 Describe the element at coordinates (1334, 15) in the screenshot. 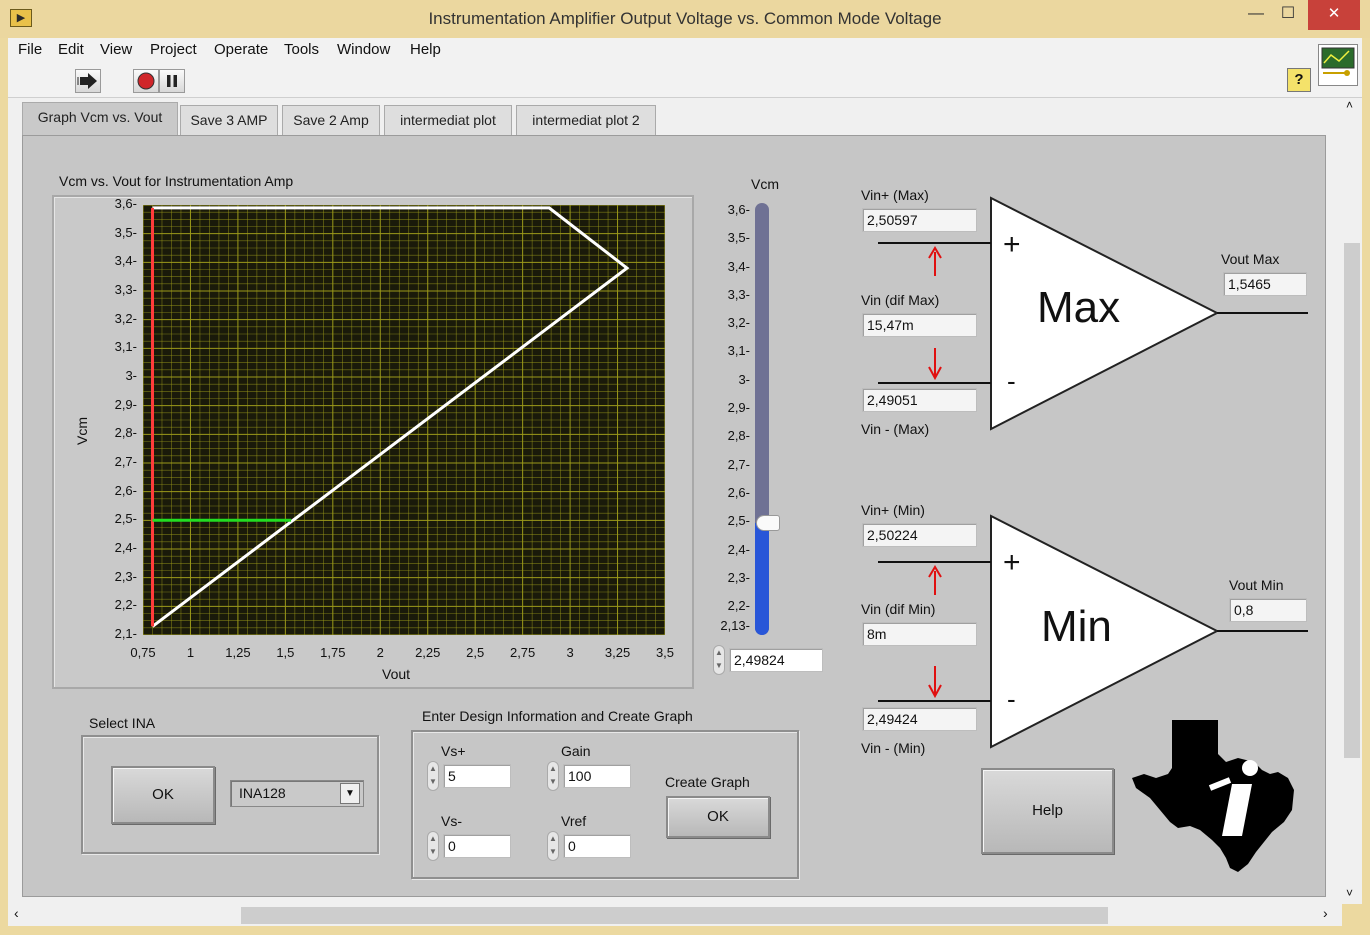

I see `close-button: ✕` at that location.